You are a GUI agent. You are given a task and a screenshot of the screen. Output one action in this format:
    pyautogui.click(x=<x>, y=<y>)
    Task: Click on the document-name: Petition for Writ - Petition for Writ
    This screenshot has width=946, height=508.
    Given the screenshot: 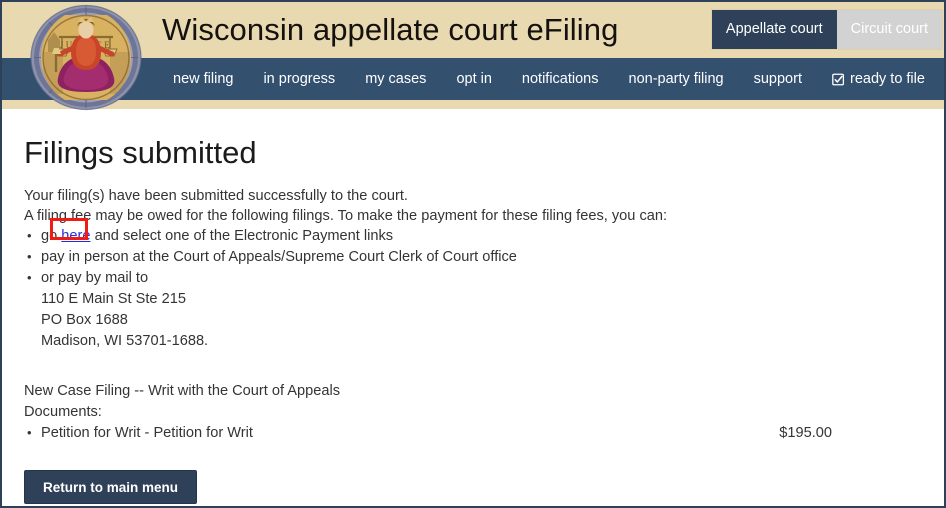 What is the action you would take?
    pyautogui.click(x=147, y=433)
    